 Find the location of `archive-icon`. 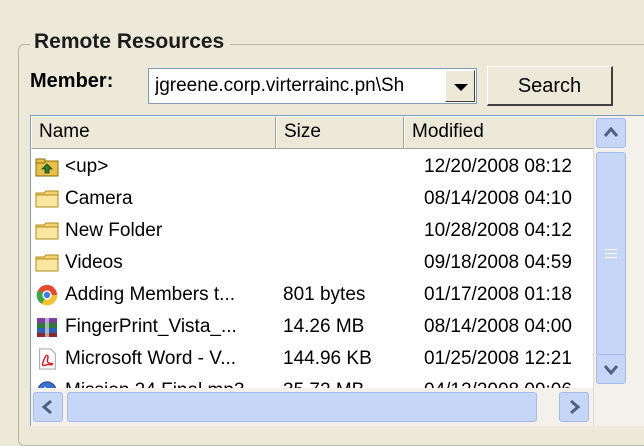

archive-icon is located at coordinates (47, 327).